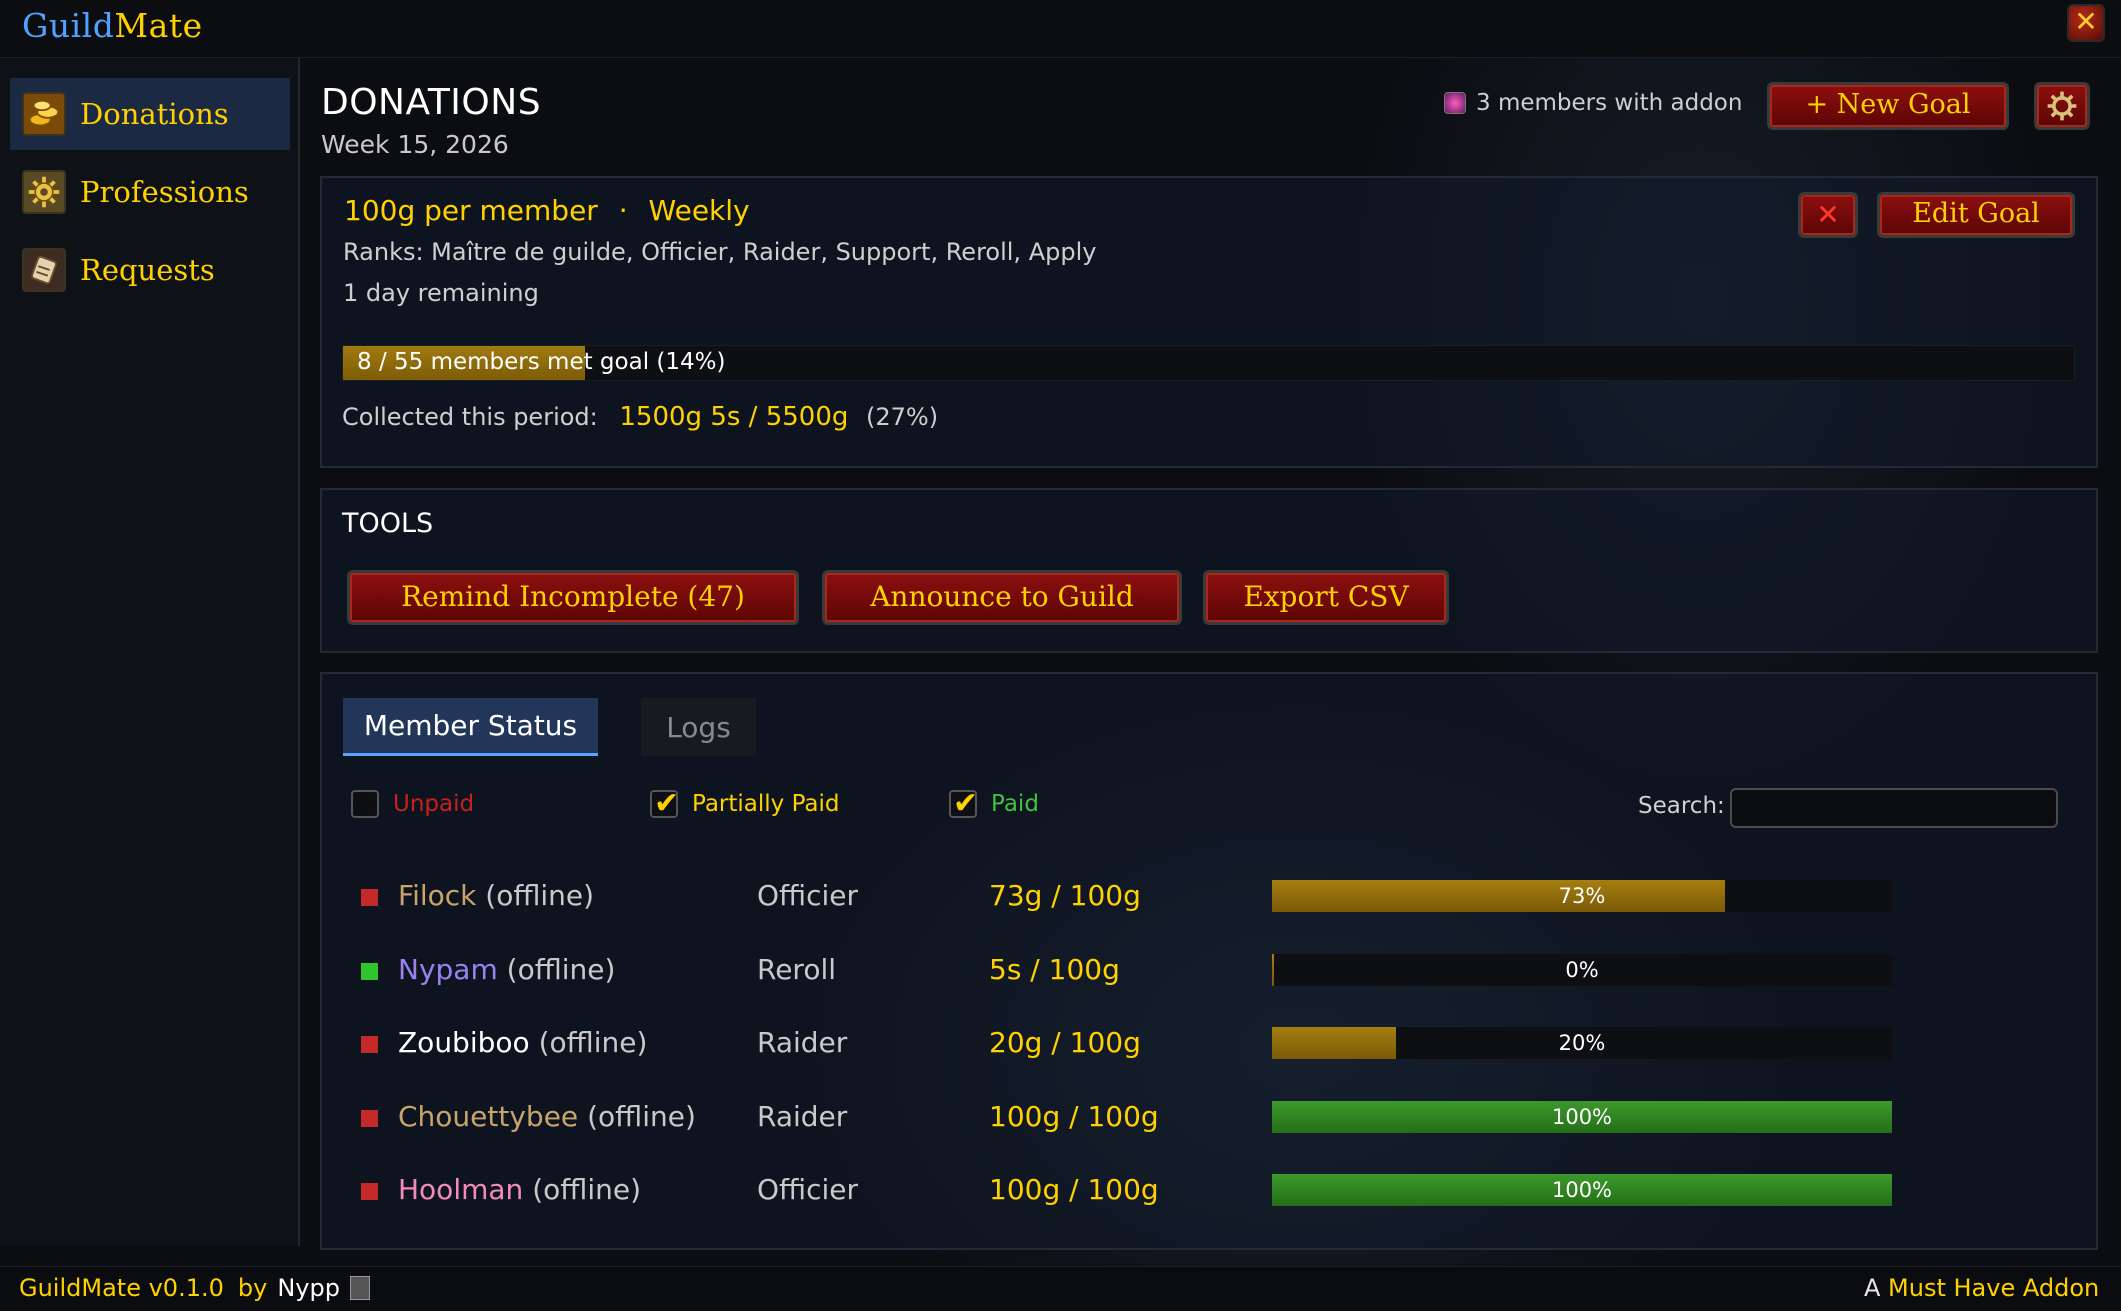  I want to click on paid-checkbox: ✔, so click(963, 803).